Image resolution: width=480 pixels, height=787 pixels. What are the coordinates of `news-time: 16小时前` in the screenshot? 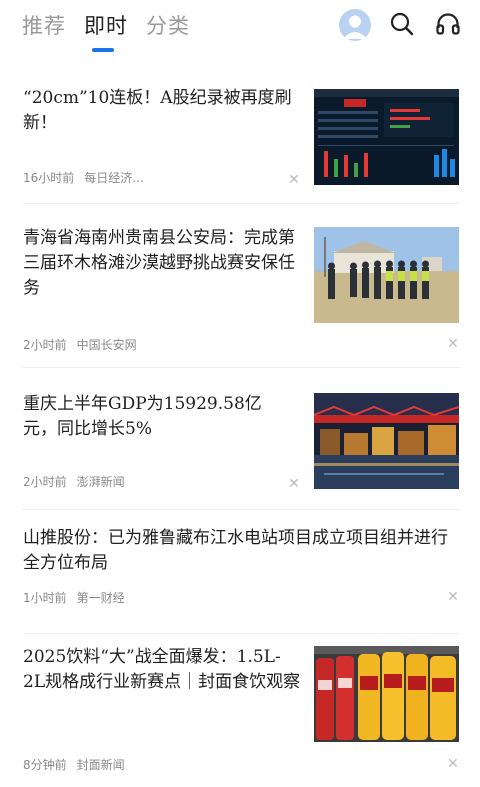 It's located at (49, 178).